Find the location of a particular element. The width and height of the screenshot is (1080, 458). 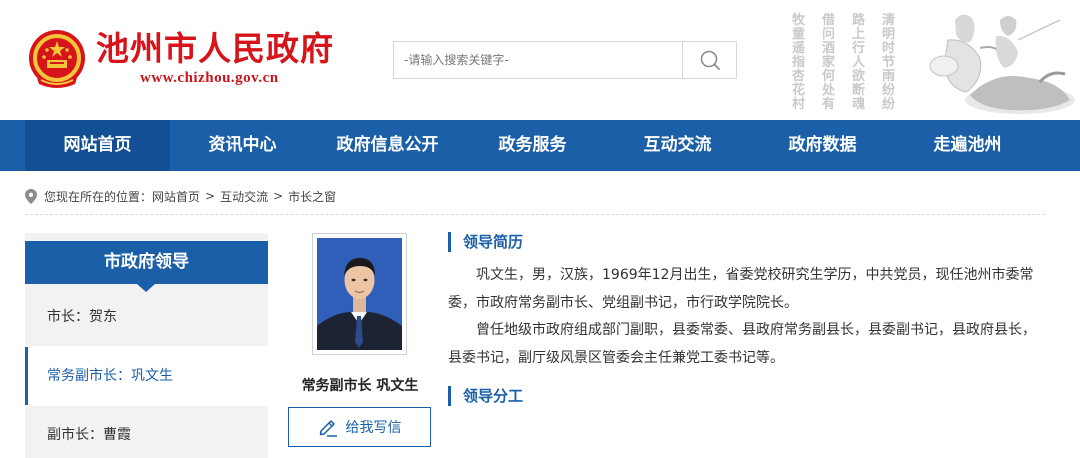

search-input is located at coordinates (539, 60).